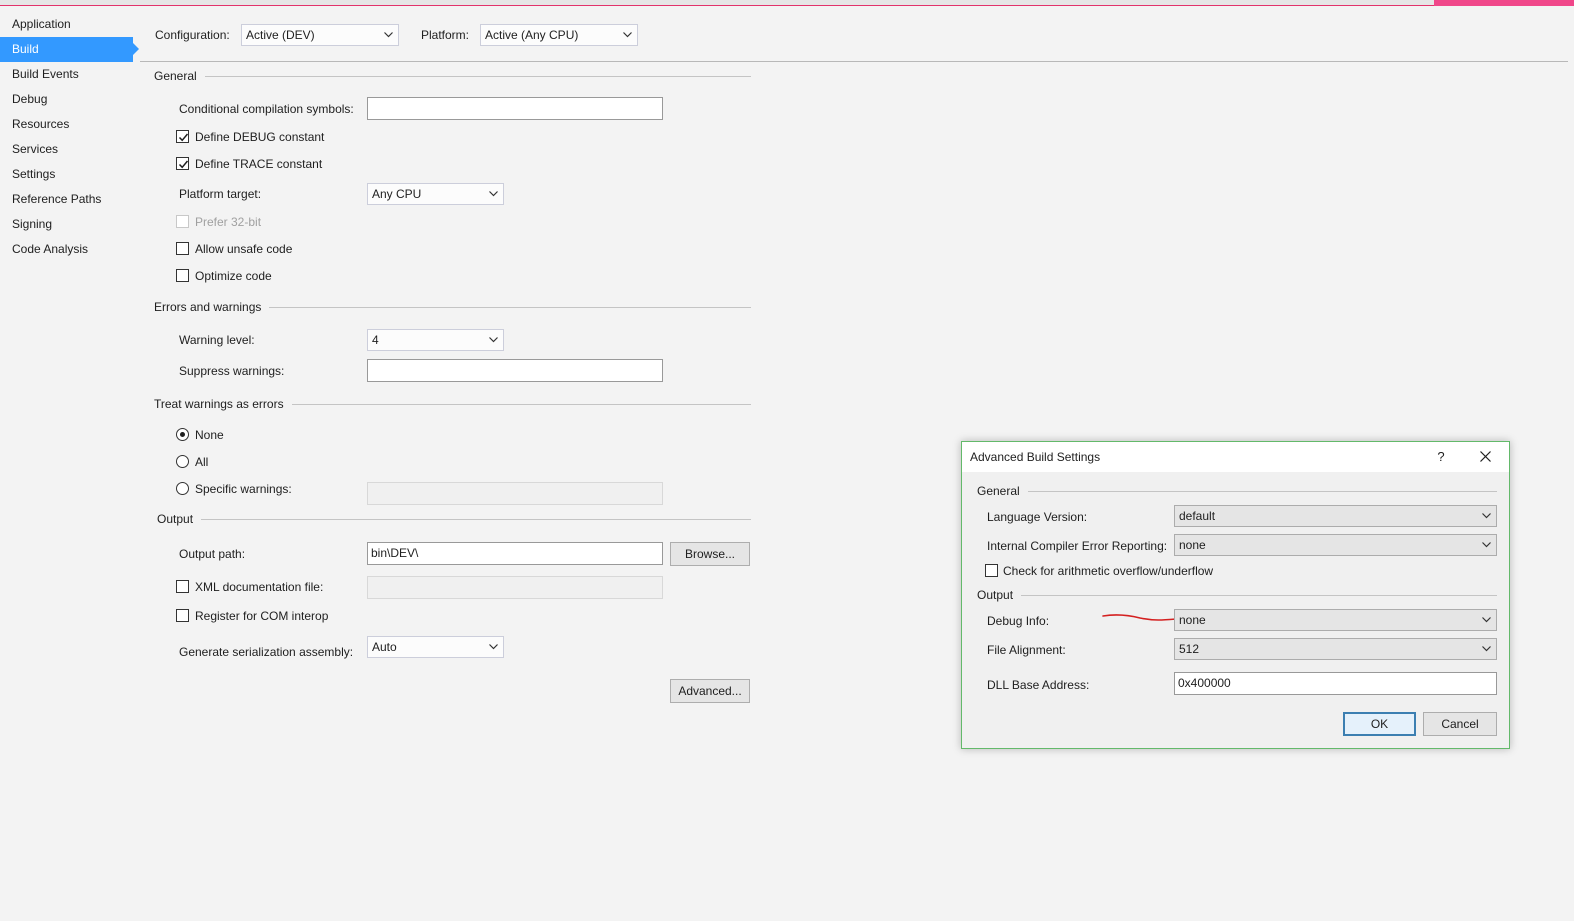  I want to click on ok-button: OK, so click(1379, 724).